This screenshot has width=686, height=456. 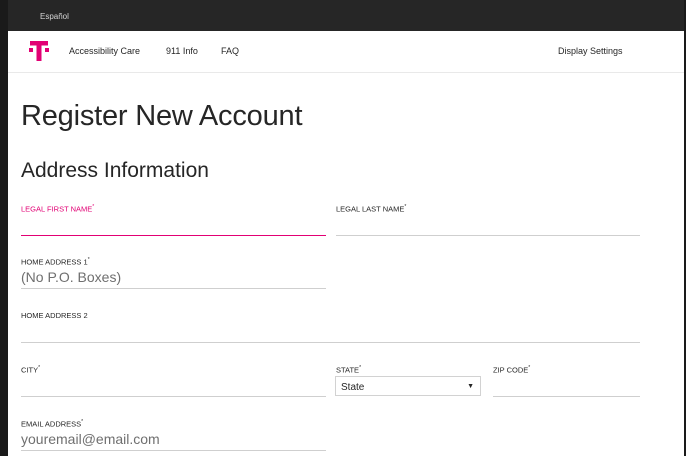 I want to click on window-frame-left, so click(x=4, y=228).